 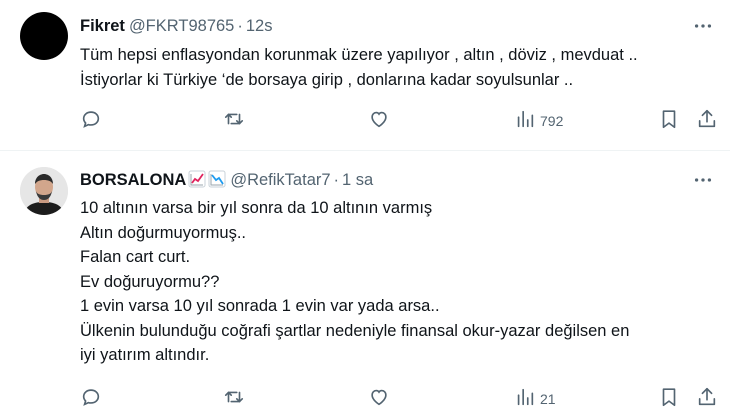 What do you see at coordinates (400, 121) in the screenshot?
I see `tweet-actions: 792` at bounding box center [400, 121].